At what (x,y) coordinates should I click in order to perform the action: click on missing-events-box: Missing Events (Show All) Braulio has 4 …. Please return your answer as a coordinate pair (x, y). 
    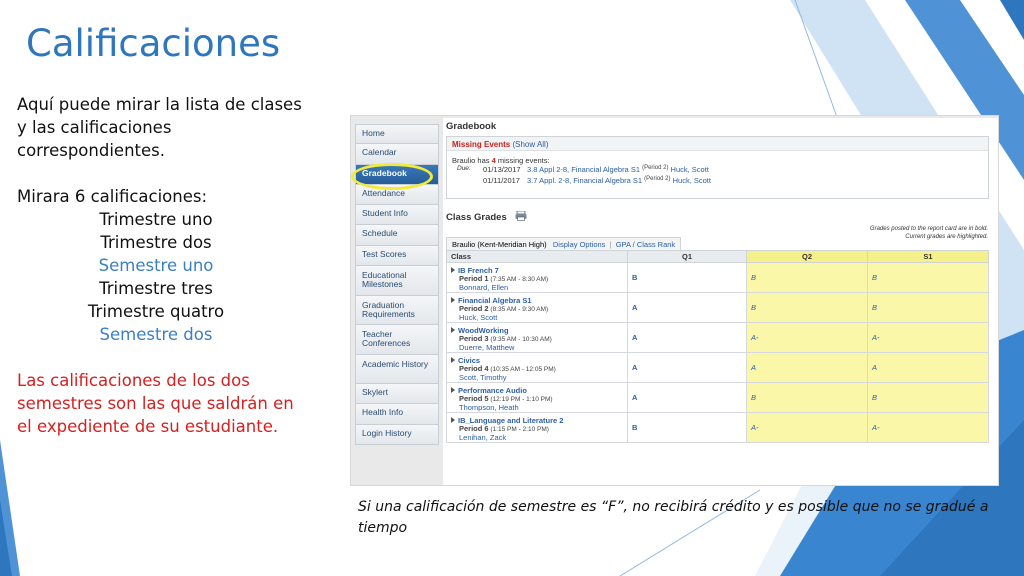
    Looking at the image, I should click on (717, 167).